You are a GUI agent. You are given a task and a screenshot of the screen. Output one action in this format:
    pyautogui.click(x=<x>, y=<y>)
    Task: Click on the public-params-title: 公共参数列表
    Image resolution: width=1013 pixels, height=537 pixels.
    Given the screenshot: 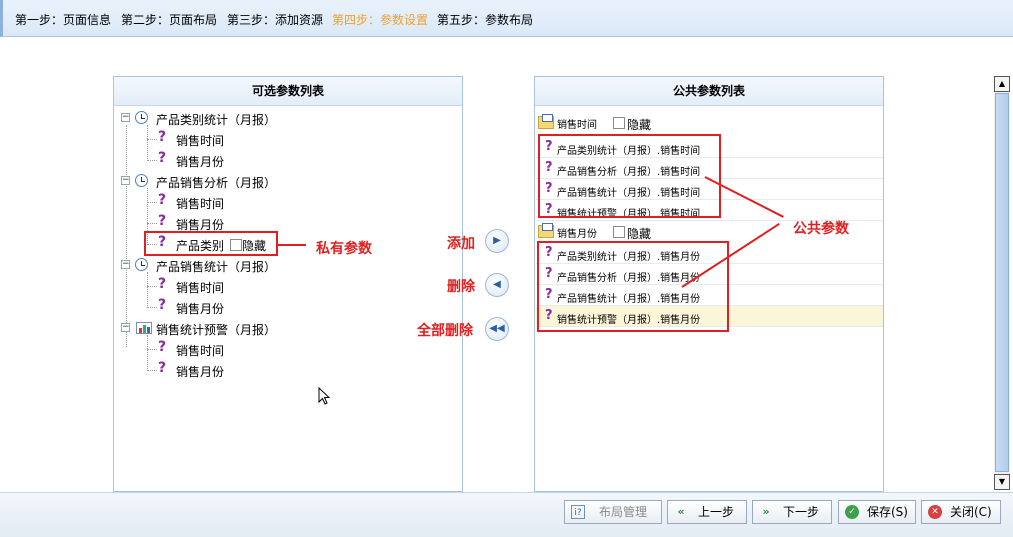 What is the action you would take?
    pyautogui.click(x=709, y=91)
    